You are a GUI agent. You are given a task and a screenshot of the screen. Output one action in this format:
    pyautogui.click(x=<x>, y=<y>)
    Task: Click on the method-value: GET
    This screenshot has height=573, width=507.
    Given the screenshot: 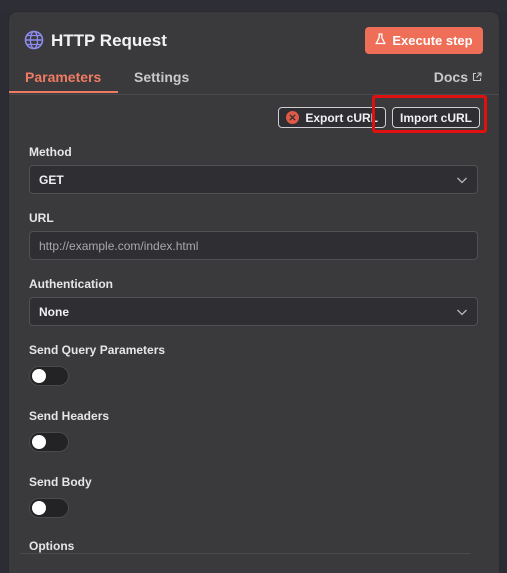 What is the action you would take?
    pyautogui.click(x=51, y=179)
    